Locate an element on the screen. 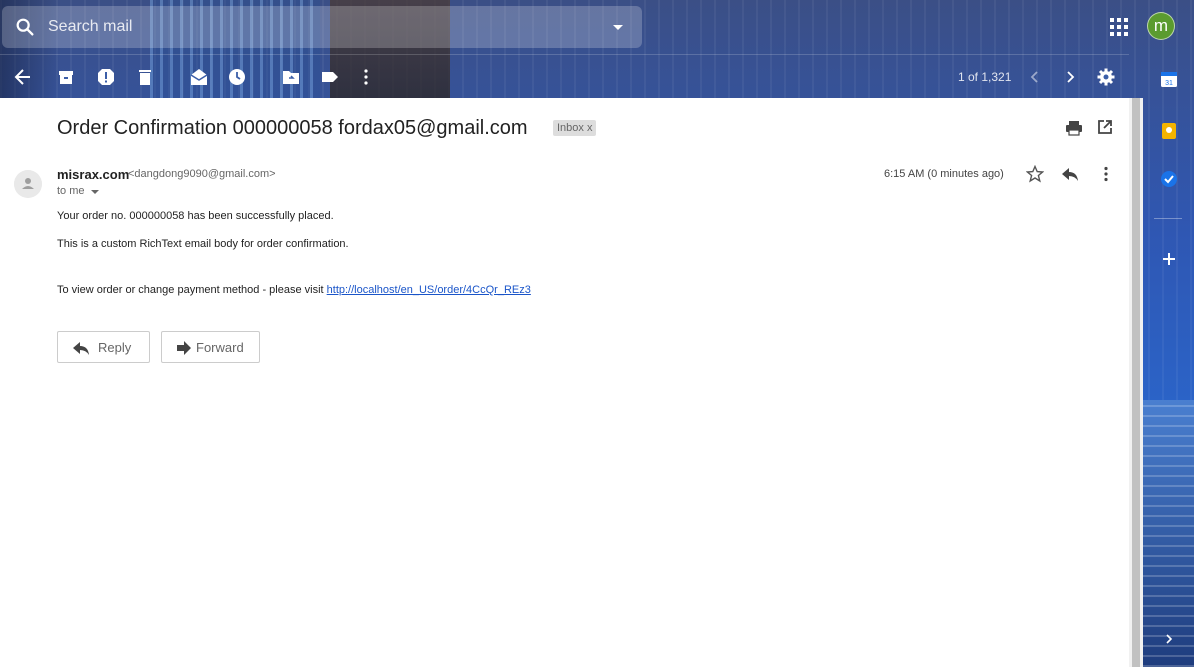  expand-panel-chevron-icon is located at coordinates (1169, 639).